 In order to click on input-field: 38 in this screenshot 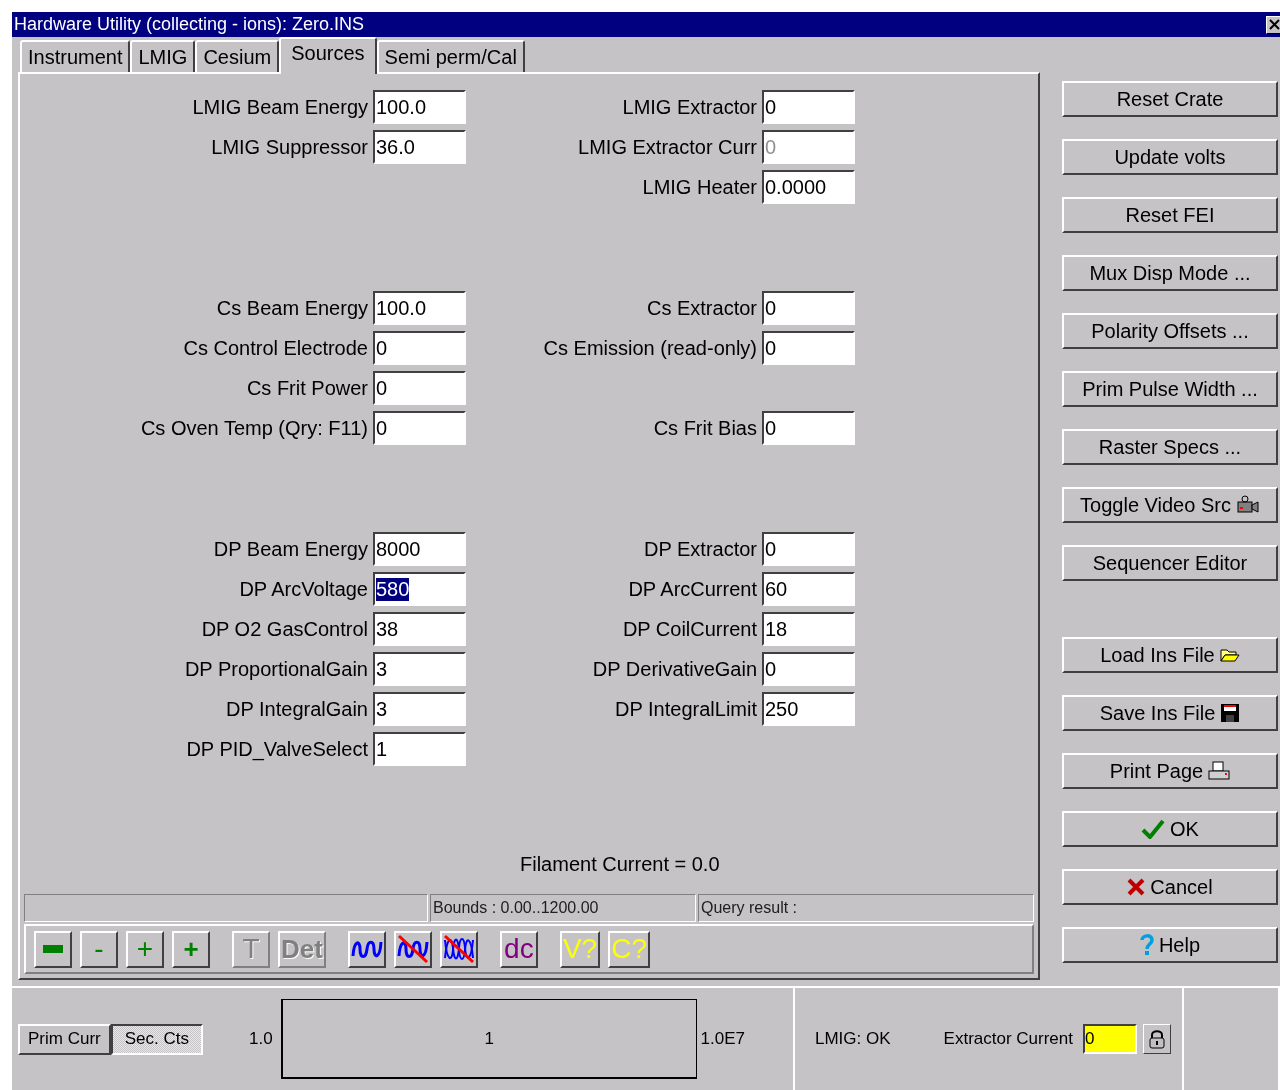, I will do `click(419, 629)`.